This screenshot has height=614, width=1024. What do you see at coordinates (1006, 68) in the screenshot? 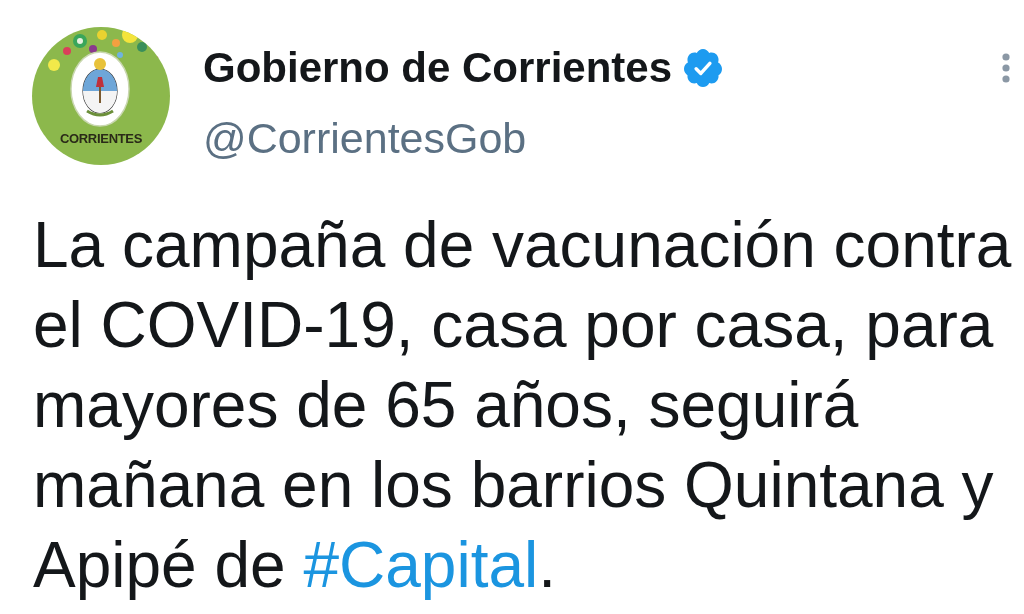
I see `more-options-icon` at bounding box center [1006, 68].